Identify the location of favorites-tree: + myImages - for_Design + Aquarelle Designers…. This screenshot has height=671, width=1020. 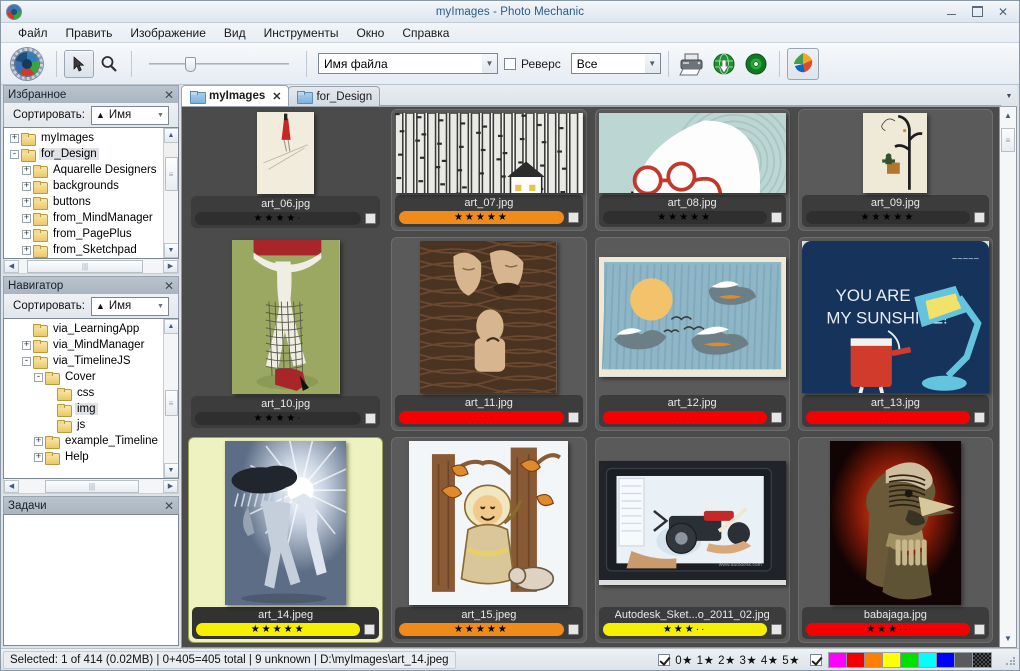
(91, 193).